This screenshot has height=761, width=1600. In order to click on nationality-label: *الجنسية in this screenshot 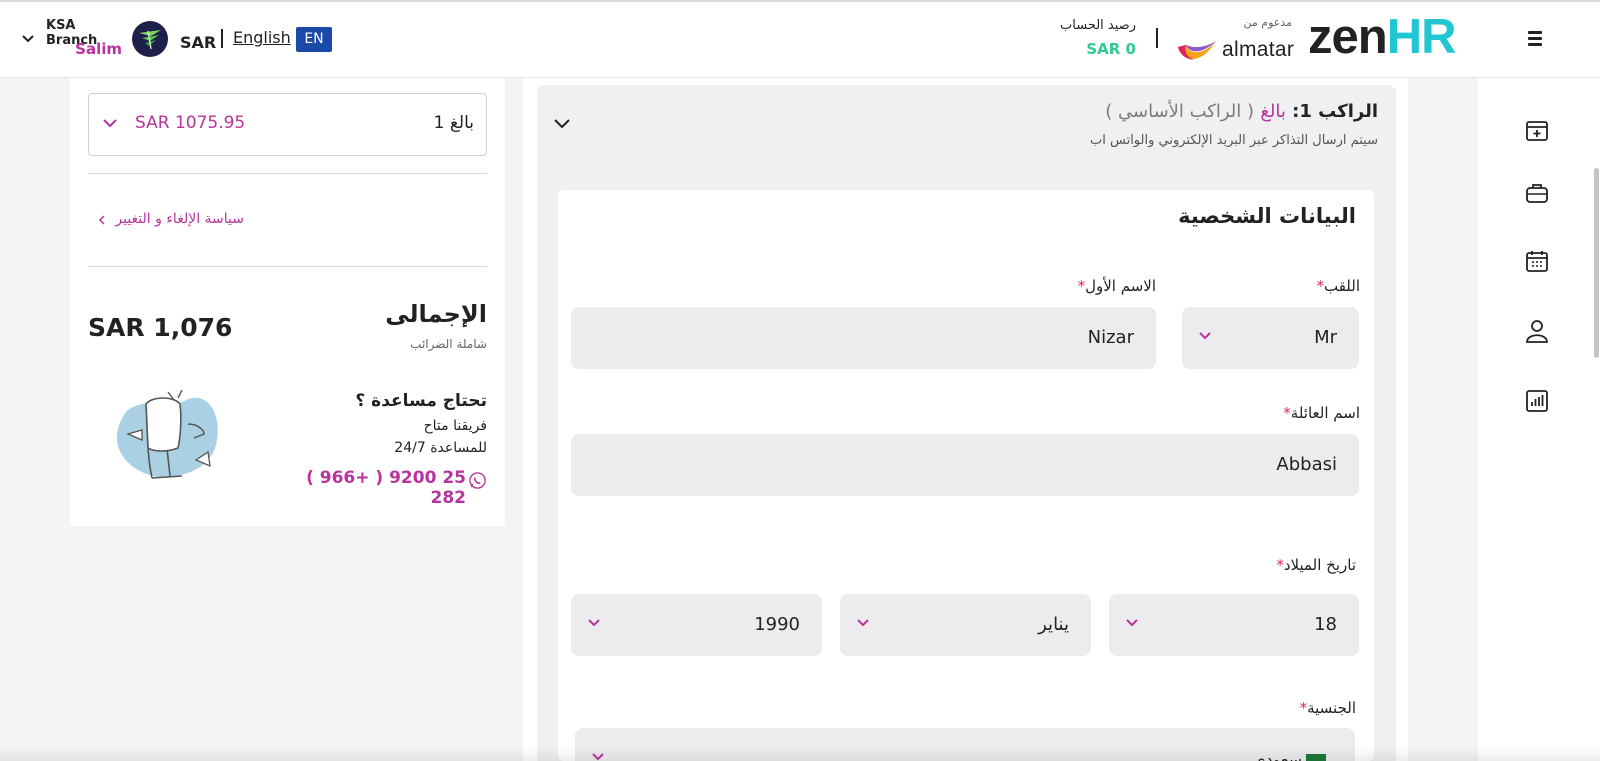, I will do `click(1228, 708)`.